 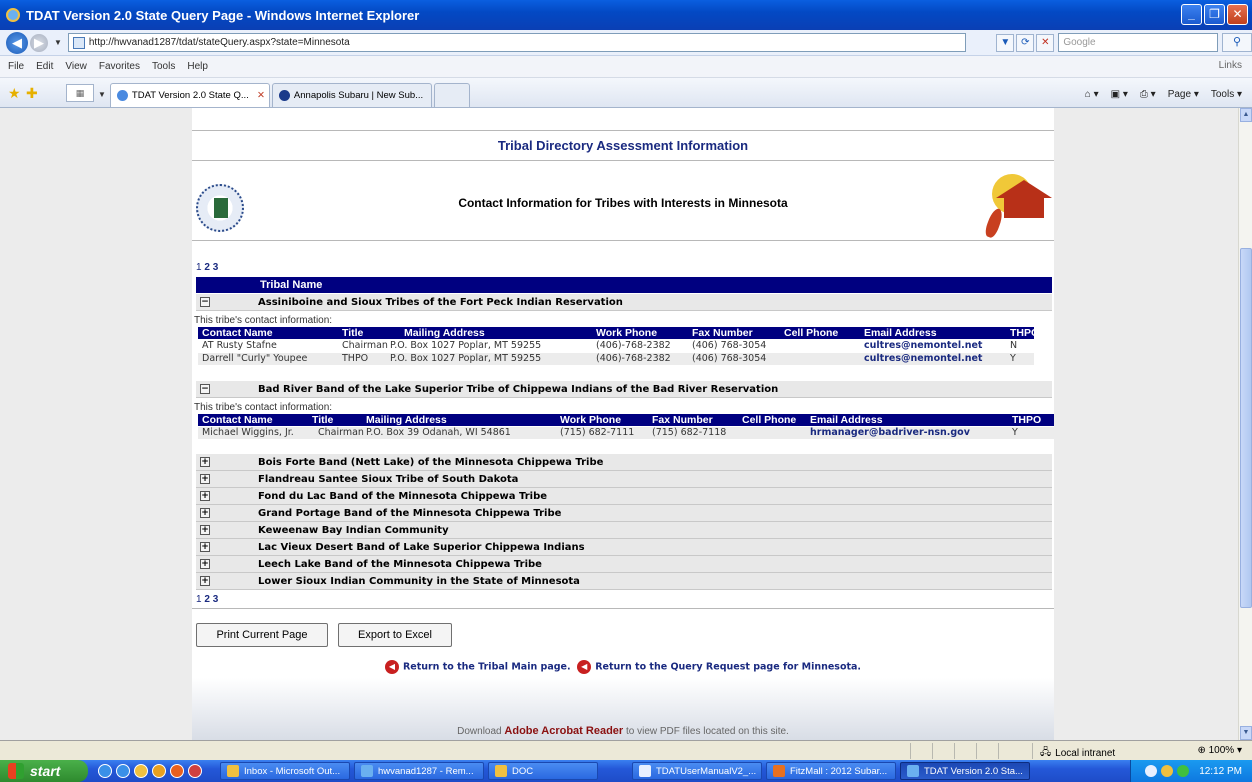 I want to click on links-toolbar: Links, so click(x=1230, y=65).